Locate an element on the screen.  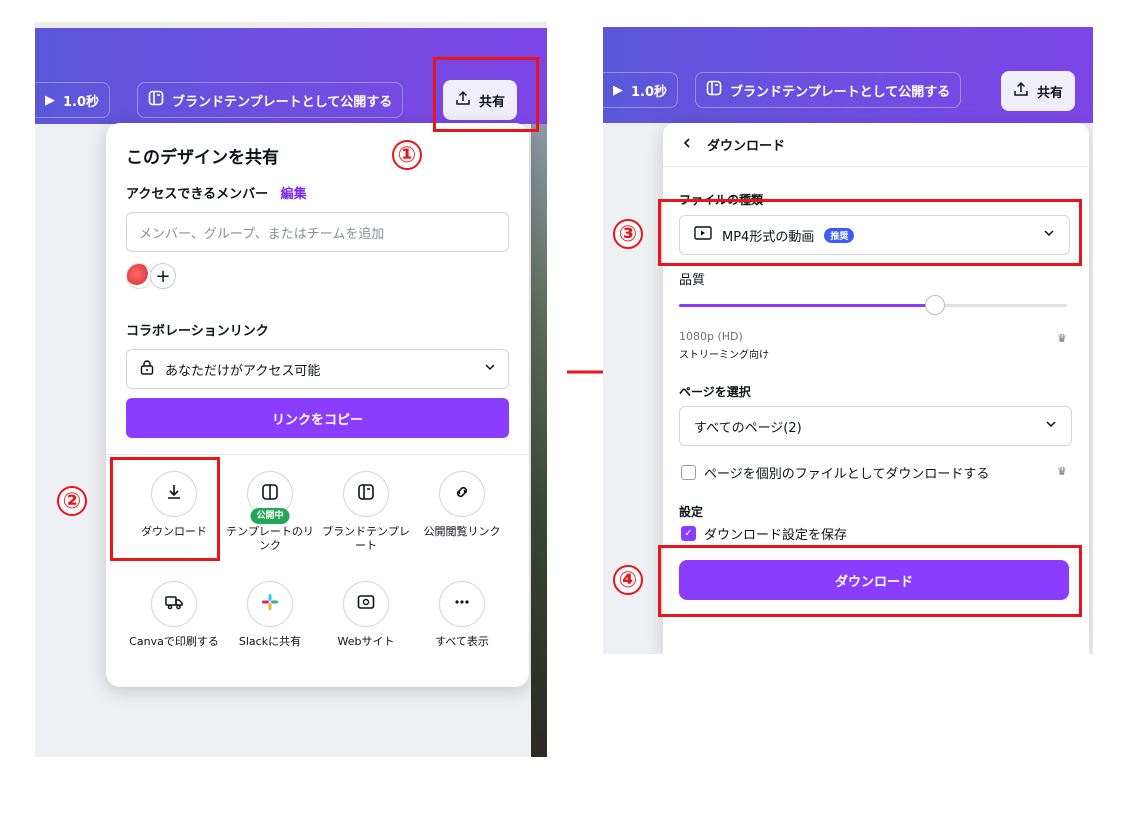
collab-link-title: コラボレーションリンク is located at coordinates (197, 331).